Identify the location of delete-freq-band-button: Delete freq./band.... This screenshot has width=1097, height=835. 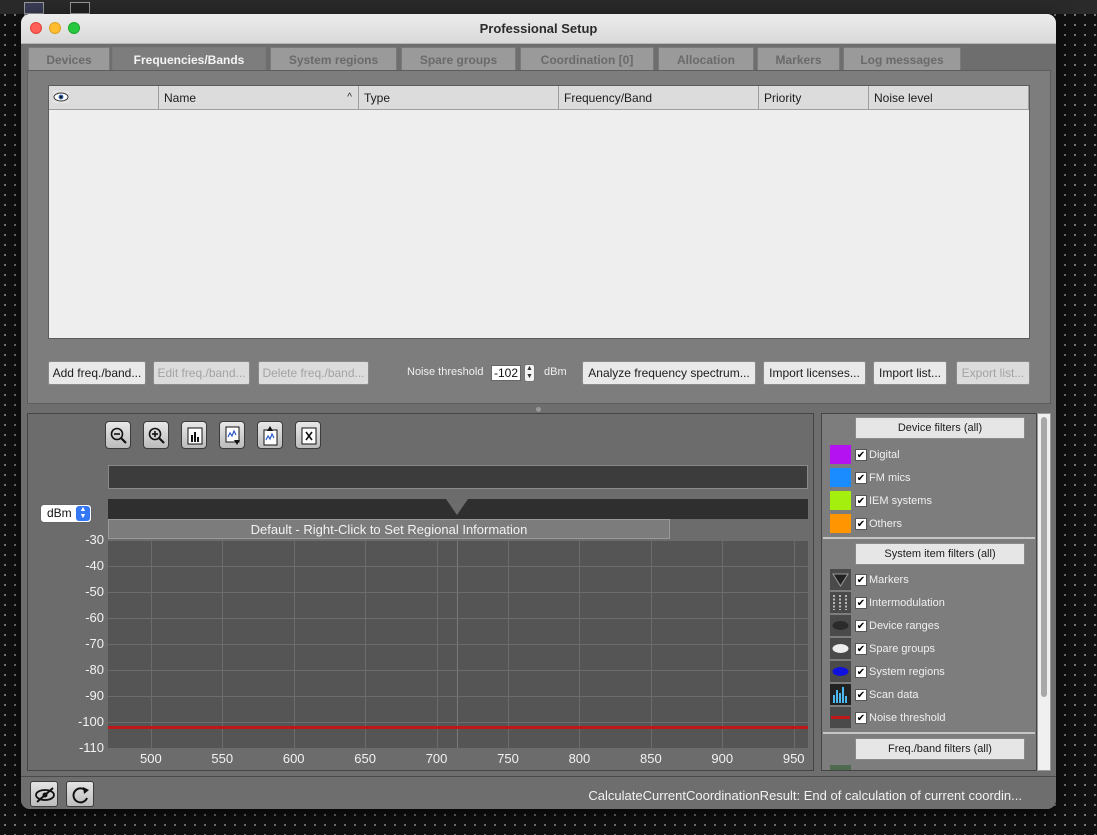
(313, 373).